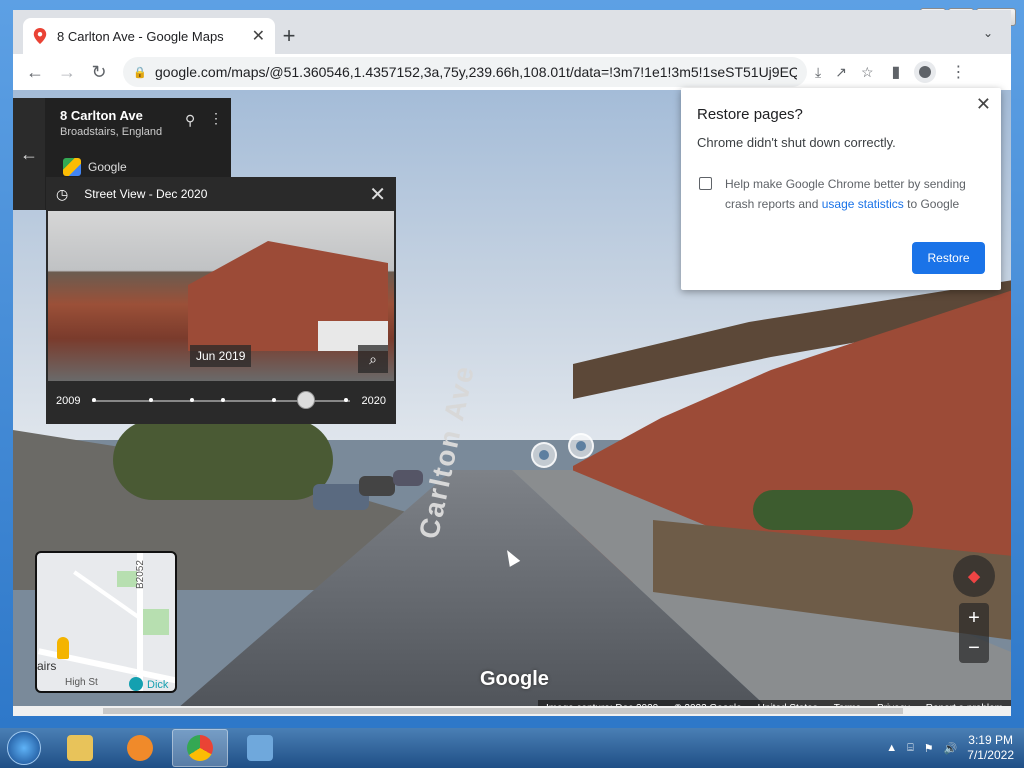  What do you see at coordinates (974, 633) in the screenshot?
I see `zoom-control: + −` at bounding box center [974, 633].